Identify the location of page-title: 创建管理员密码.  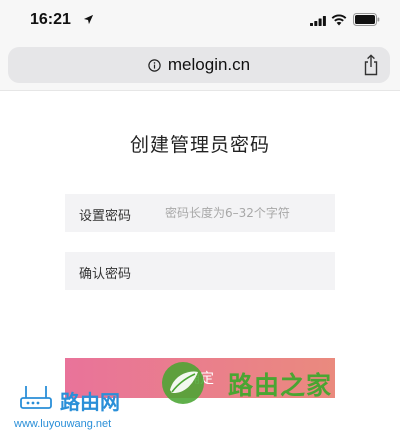
(199, 145).